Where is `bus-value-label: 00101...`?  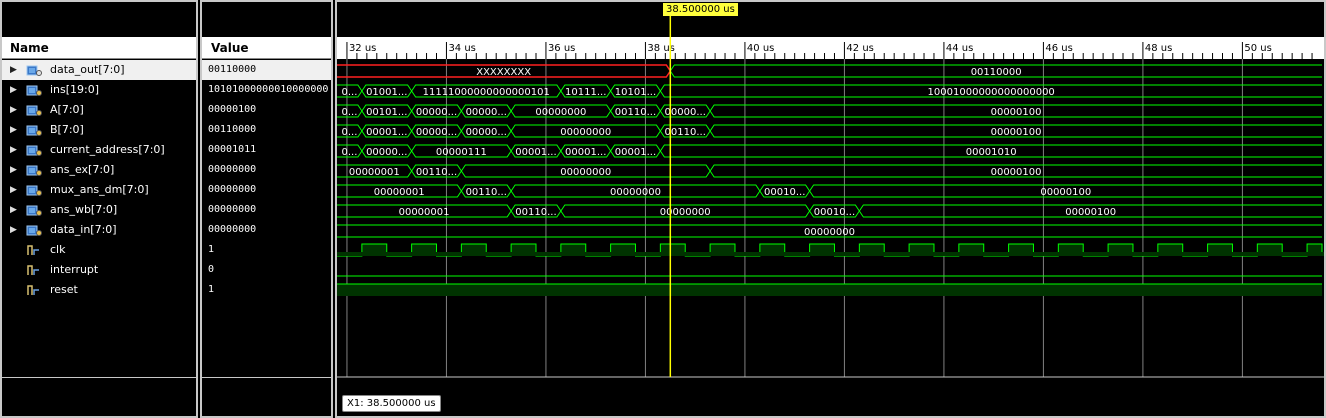
bus-value-label: 00101... is located at coordinates (386, 112).